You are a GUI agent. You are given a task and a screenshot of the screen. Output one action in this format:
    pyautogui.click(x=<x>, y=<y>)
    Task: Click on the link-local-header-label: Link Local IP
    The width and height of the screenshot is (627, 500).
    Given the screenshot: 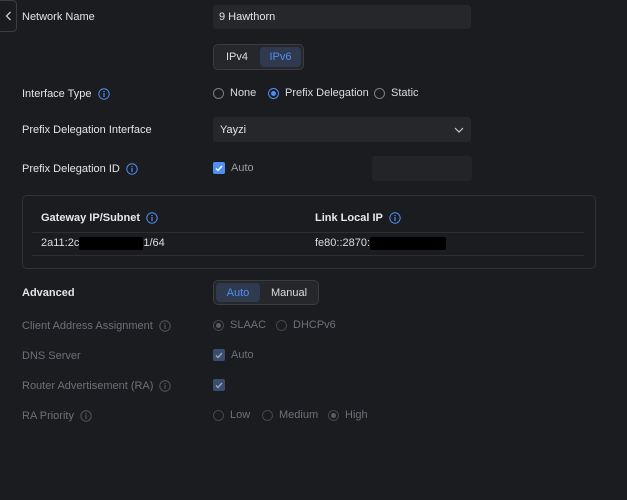 What is the action you would take?
    pyautogui.click(x=349, y=218)
    